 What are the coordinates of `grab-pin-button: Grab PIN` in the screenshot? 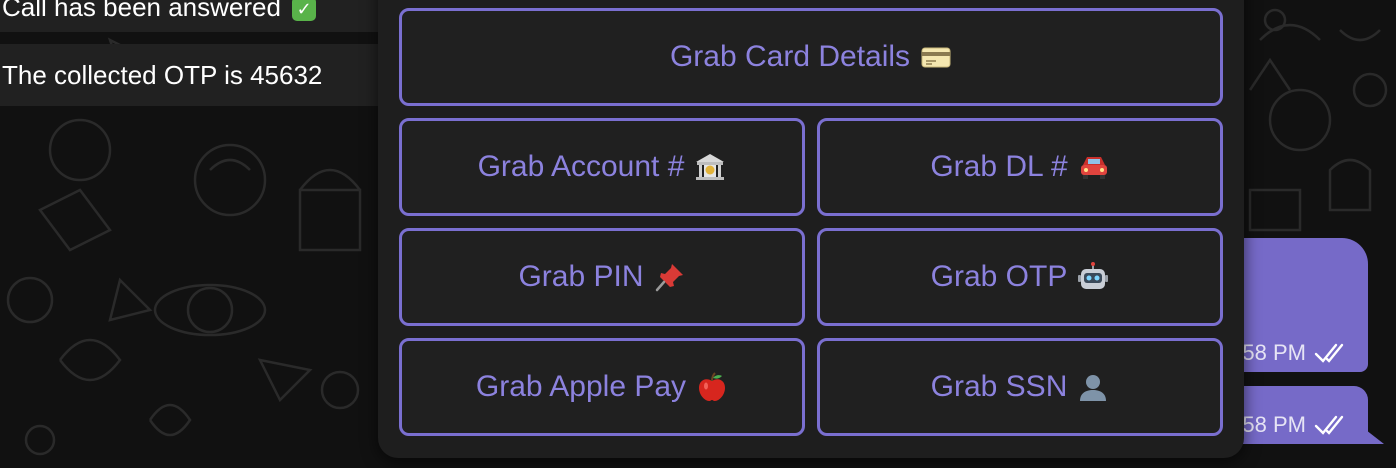 It's located at (602, 277).